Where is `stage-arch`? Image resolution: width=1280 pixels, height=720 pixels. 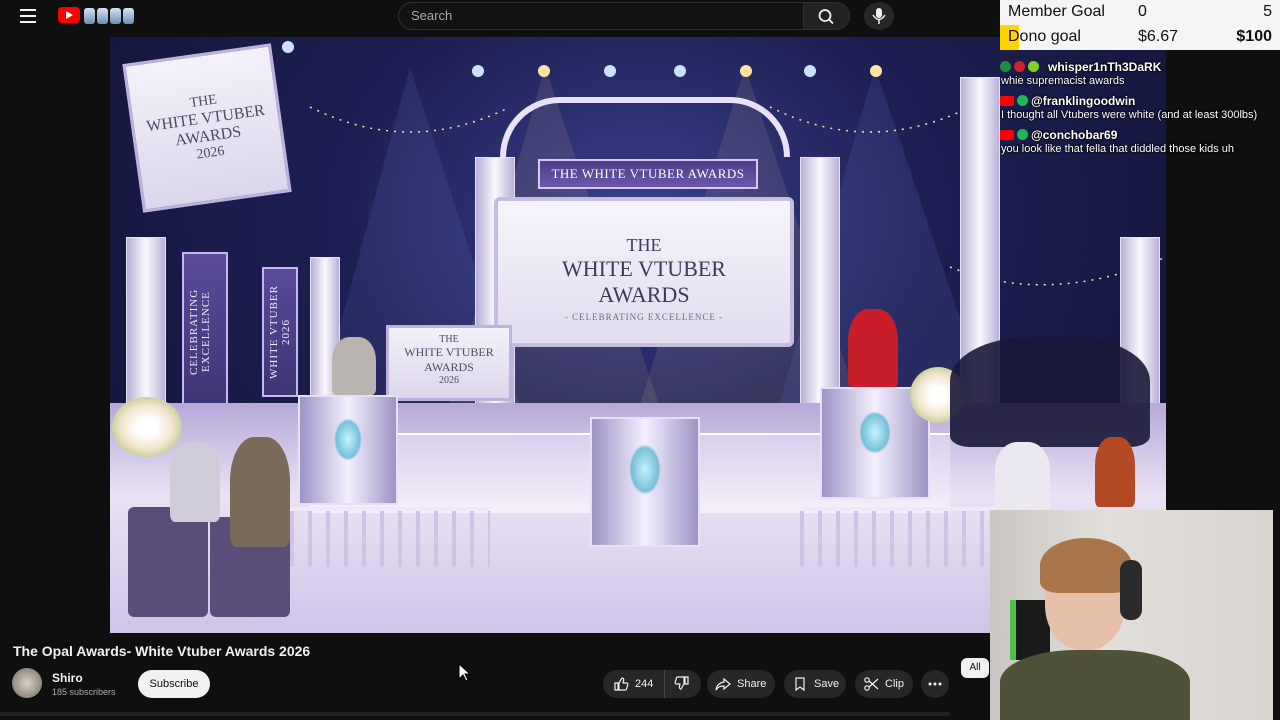
stage-arch is located at coordinates (645, 127).